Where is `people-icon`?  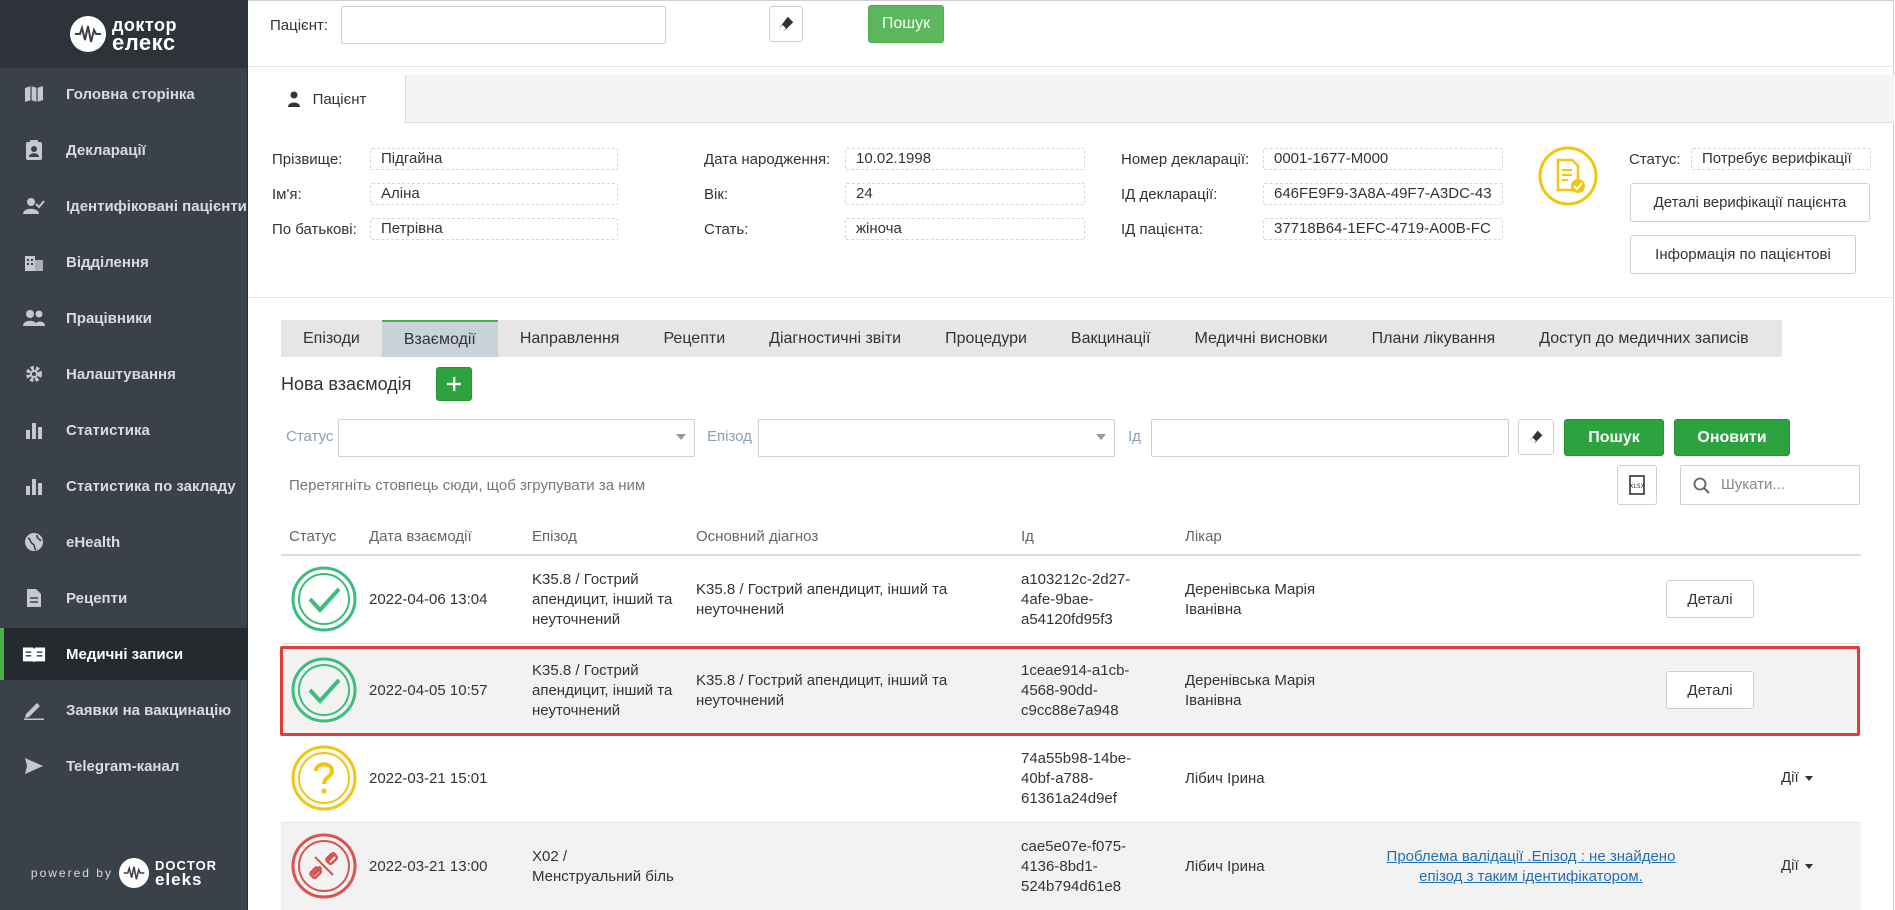 people-icon is located at coordinates (34, 318).